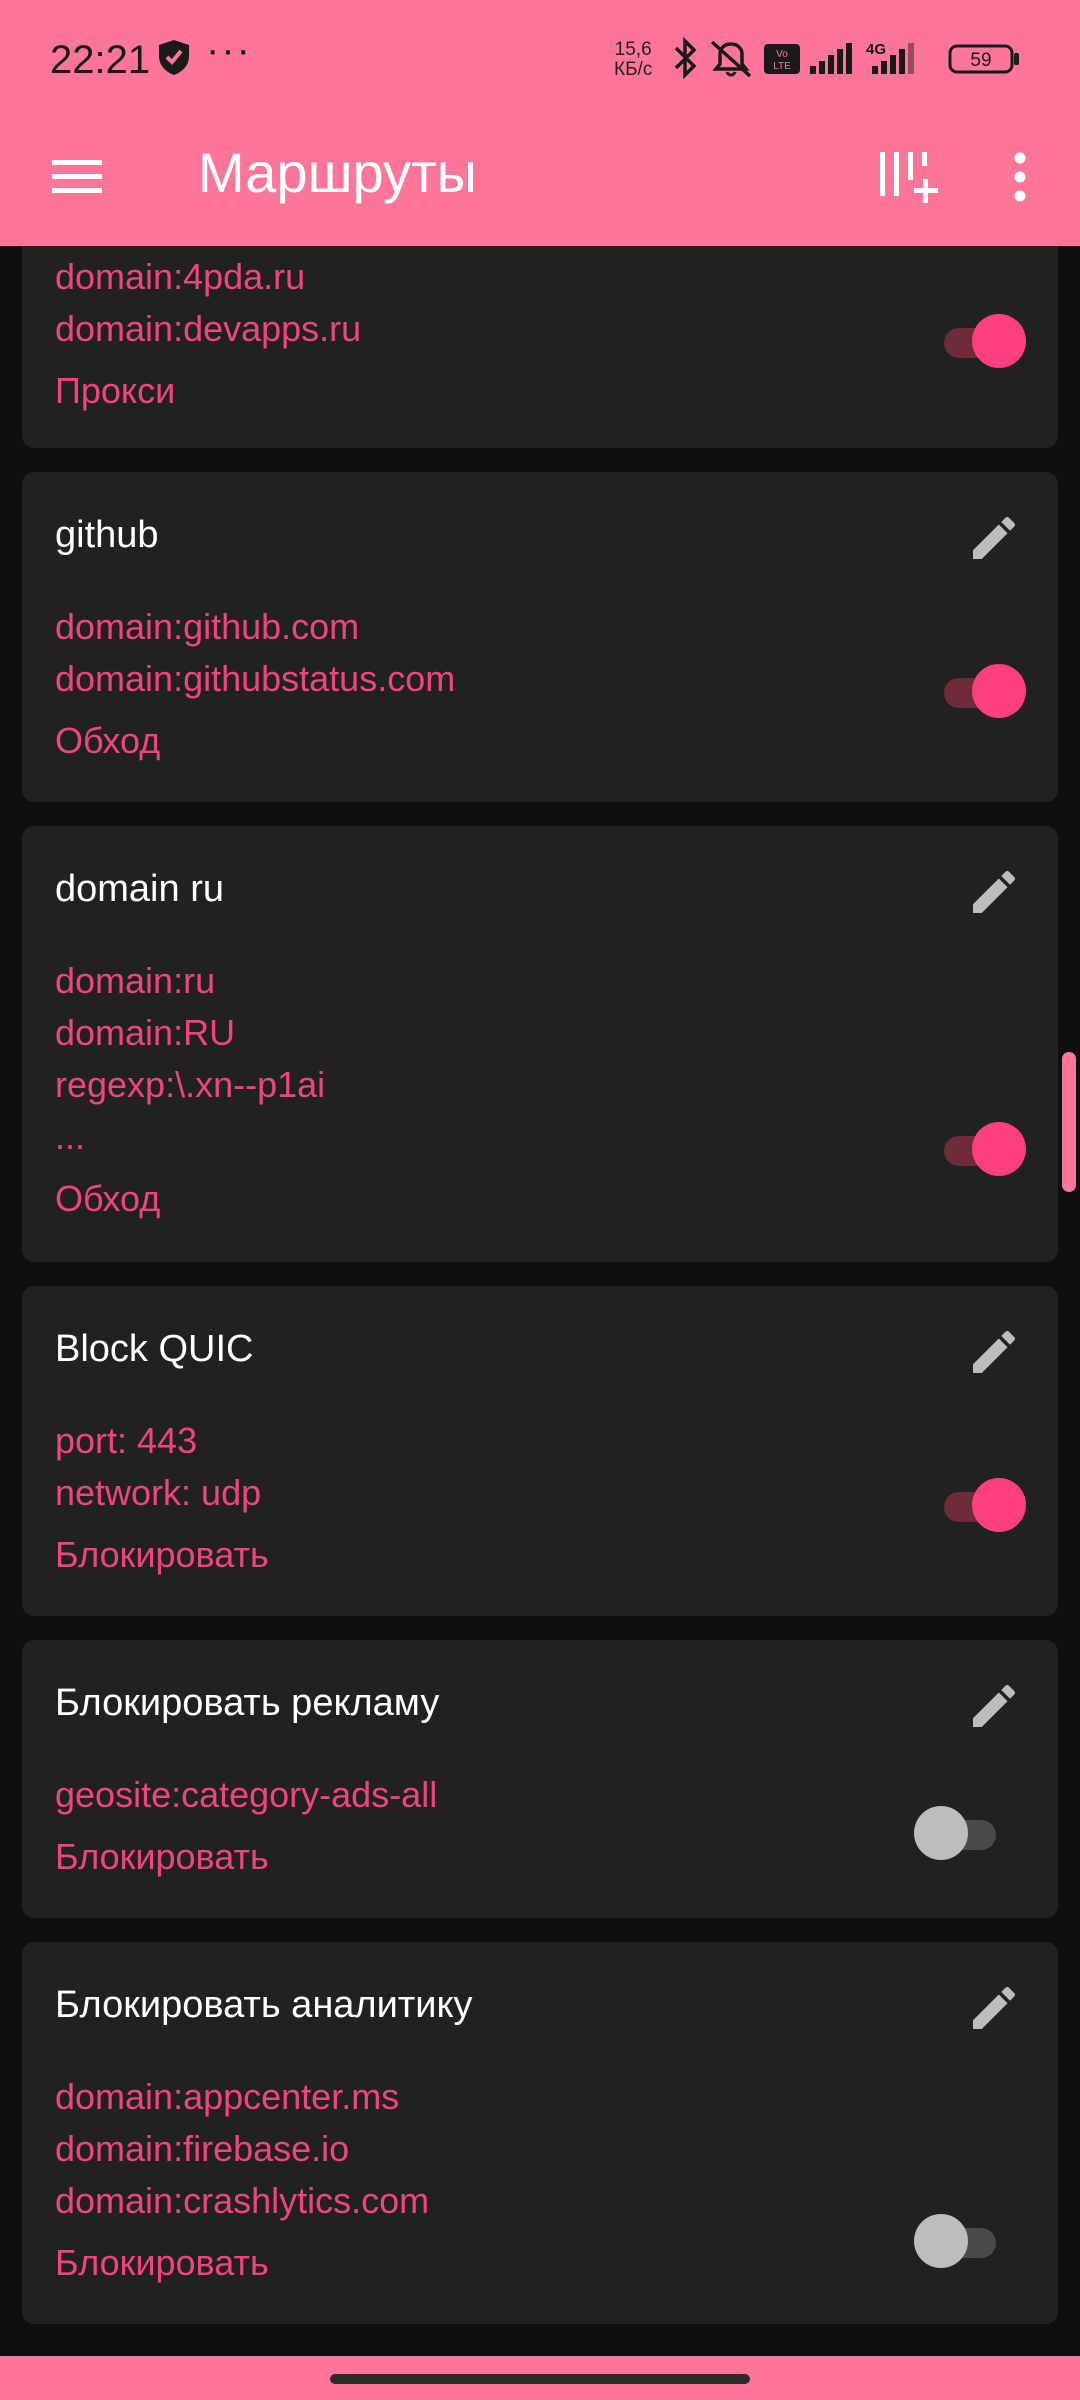 The height and width of the screenshot is (2400, 1080). Describe the element at coordinates (78, 178) in the screenshot. I see `menu-icon` at that location.